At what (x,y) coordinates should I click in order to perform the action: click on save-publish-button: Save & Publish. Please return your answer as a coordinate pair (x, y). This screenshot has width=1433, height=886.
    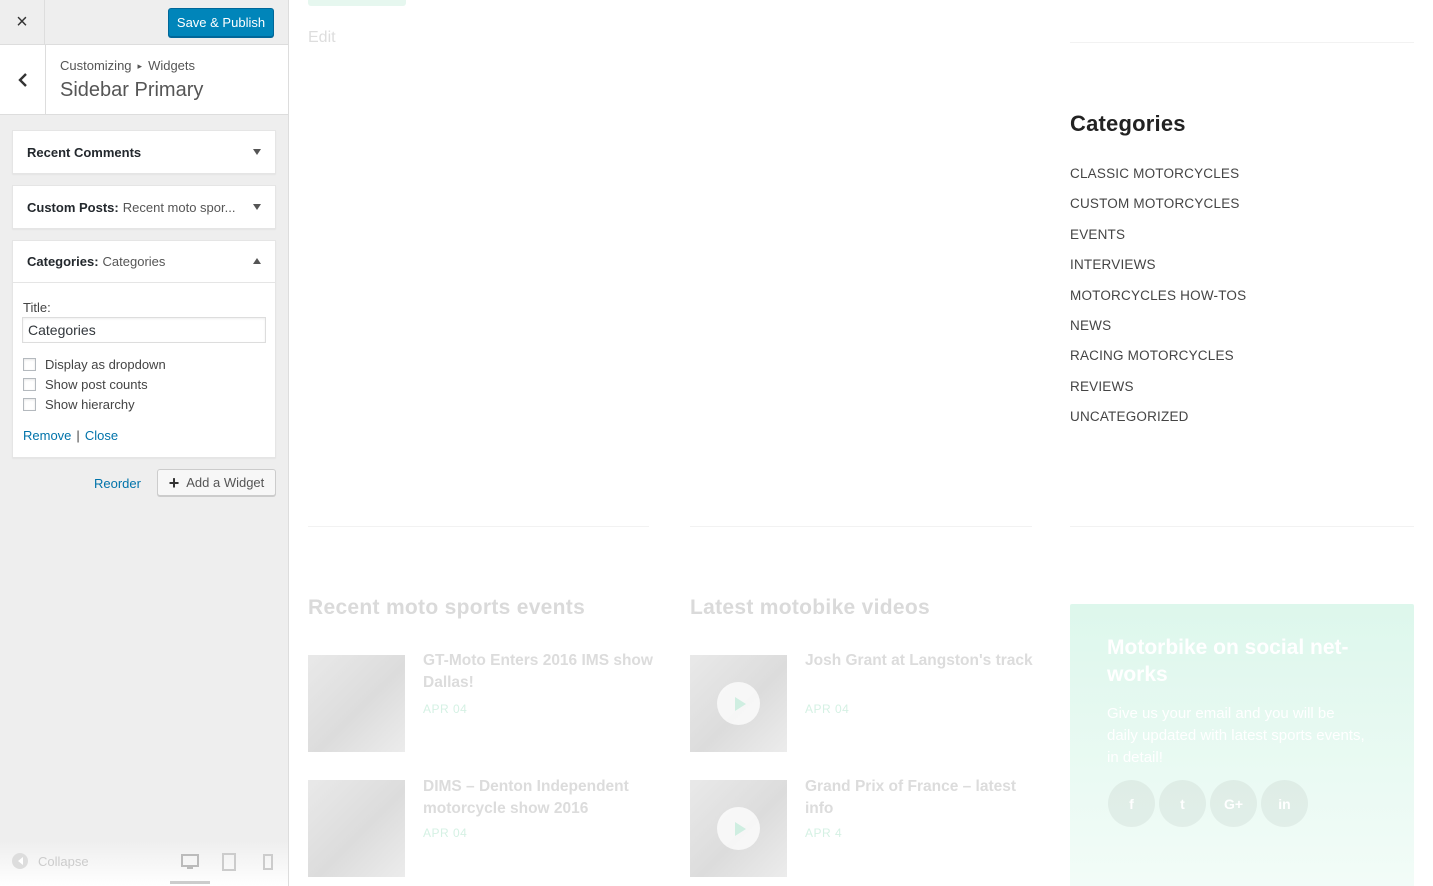
    Looking at the image, I should click on (221, 22).